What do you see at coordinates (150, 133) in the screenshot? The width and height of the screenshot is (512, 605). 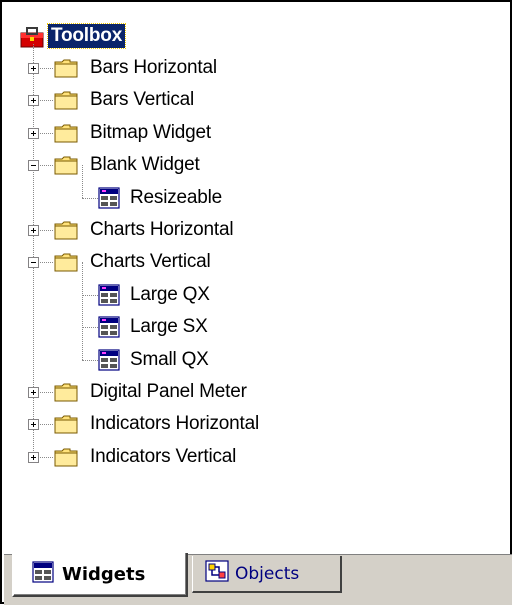 I see `tree-folder-label: Bitmap Widget` at bounding box center [150, 133].